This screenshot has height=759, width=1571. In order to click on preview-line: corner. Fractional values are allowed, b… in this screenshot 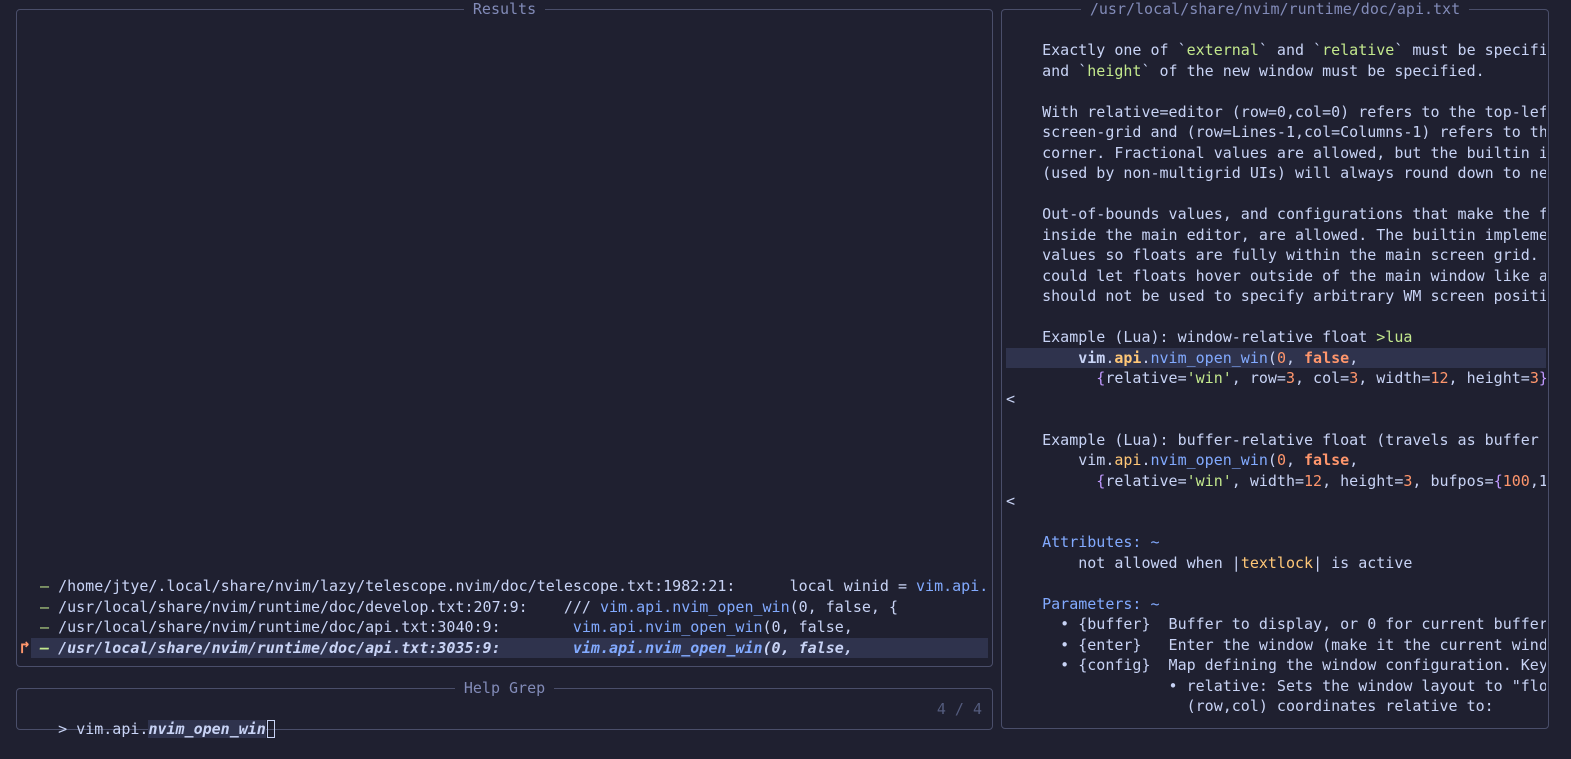, I will do `click(1276, 153)`.